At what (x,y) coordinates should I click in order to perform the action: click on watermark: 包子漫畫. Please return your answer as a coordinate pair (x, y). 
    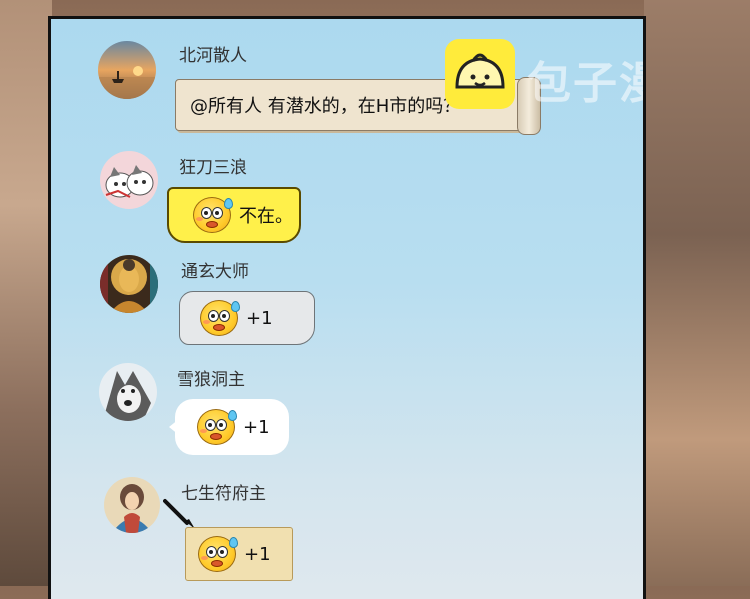
    Looking at the image, I should click on (543, 74).